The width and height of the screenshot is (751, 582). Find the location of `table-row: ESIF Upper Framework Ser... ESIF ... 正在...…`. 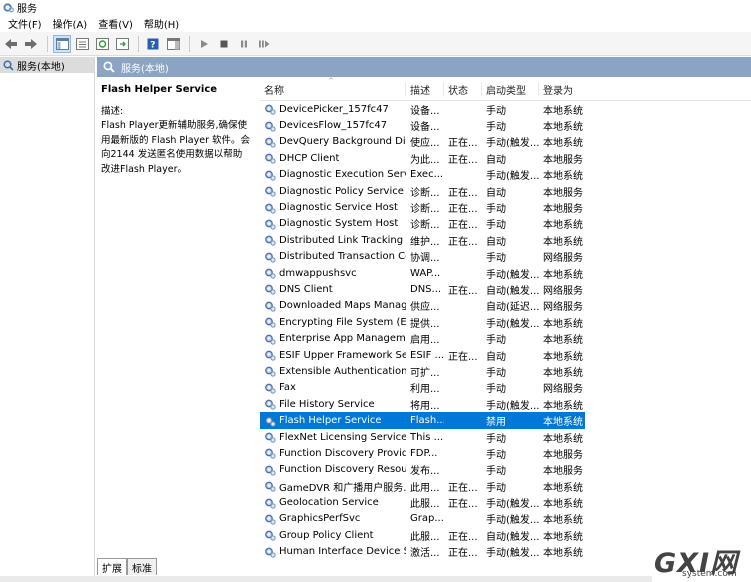

table-row: ESIF Upper Framework Ser... ESIF ... 正在...… is located at coordinates (422, 355).